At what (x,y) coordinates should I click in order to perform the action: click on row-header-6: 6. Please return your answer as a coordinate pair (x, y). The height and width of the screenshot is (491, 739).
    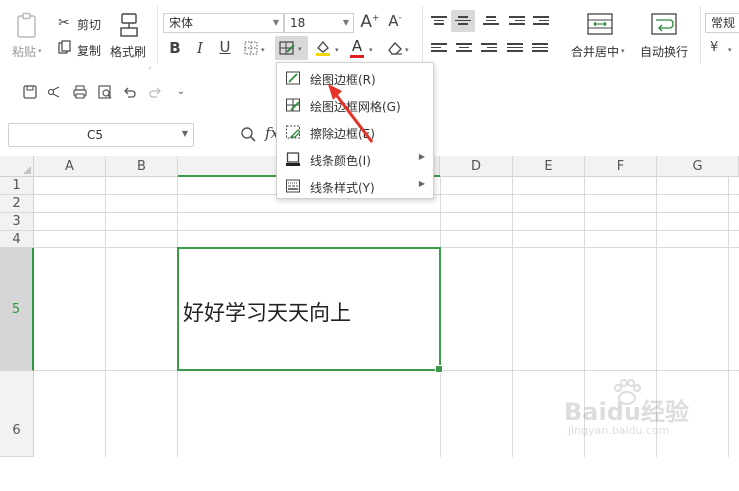
    Looking at the image, I should click on (17, 414).